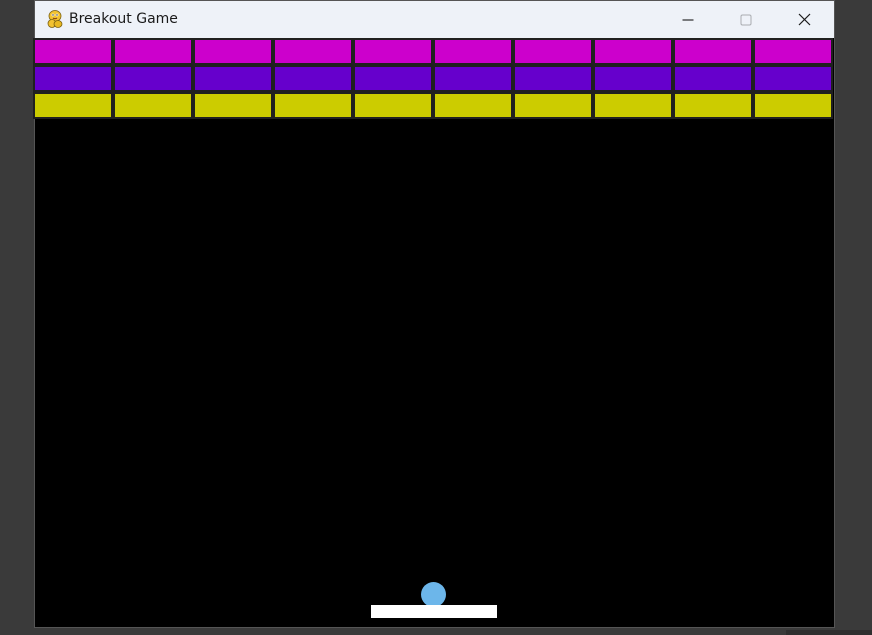  Describe the element at coordinates (55, 19) in the screenshot. I see `pygame-snake-icon` at that location.